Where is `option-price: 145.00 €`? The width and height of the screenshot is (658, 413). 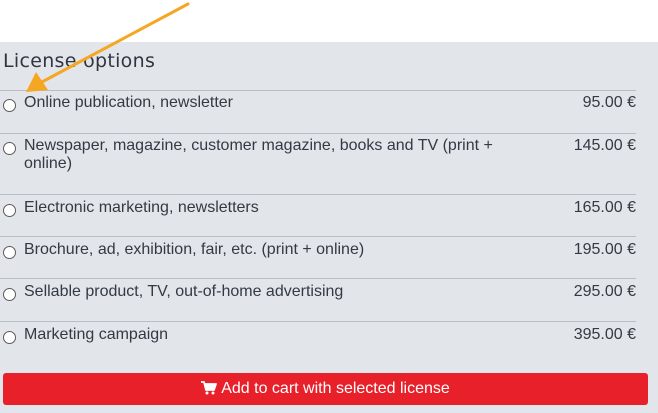 option-price: 145.00 € is located at coordinates (604, 145).